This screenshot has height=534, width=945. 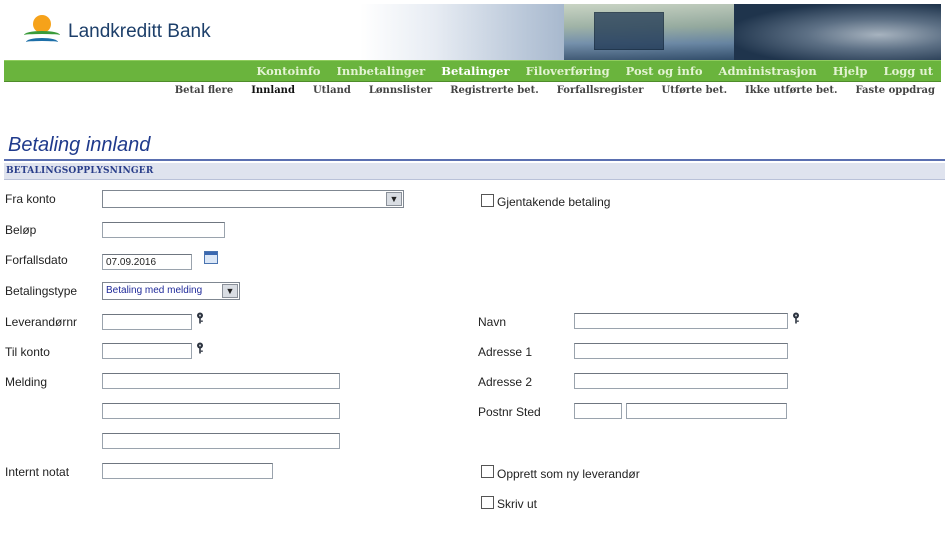 What do you see at coordinates (163, 230) in the screenshot?
I see `belop-input` at bounding box center [163, 230].